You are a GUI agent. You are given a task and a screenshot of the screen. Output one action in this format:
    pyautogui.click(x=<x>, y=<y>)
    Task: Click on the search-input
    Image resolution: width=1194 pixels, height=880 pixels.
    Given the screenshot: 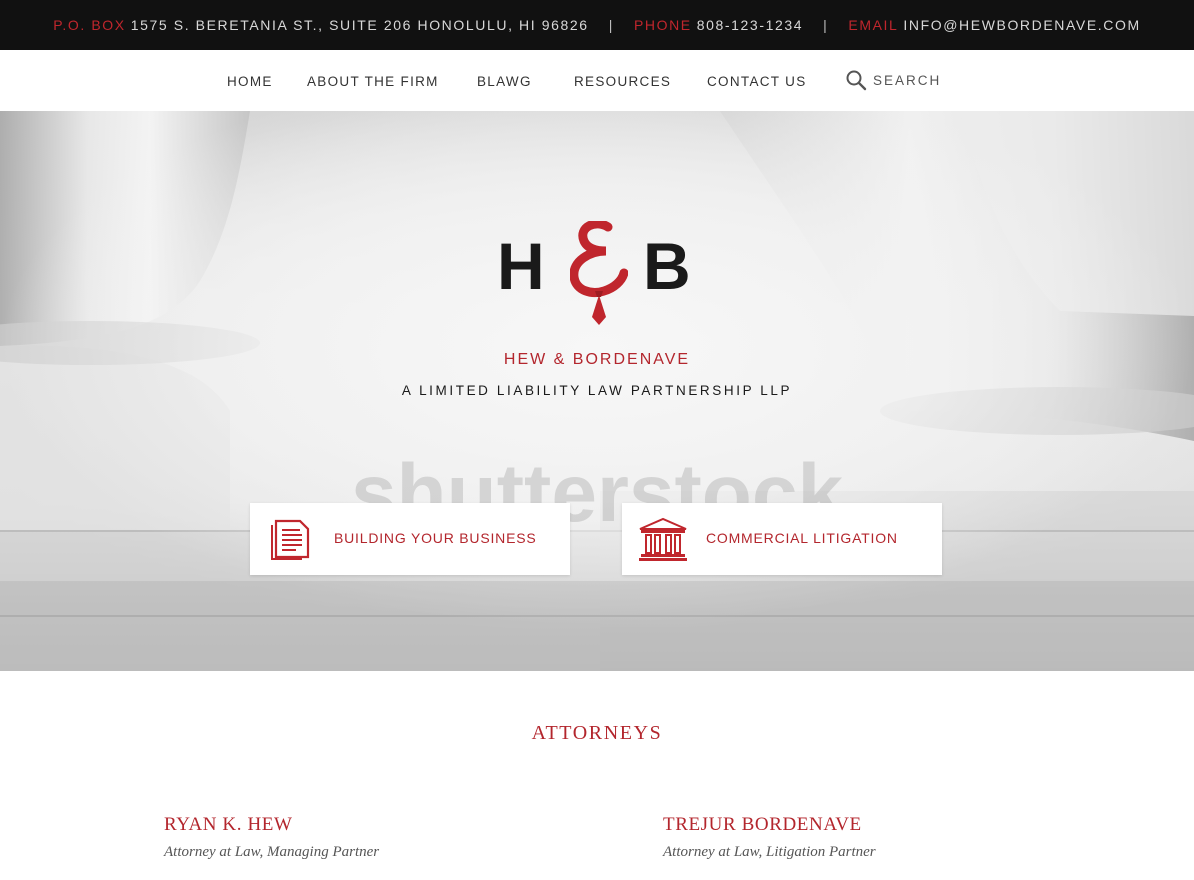 What is the action you would take?
    pyautogui.click(x=916, y=80)
    